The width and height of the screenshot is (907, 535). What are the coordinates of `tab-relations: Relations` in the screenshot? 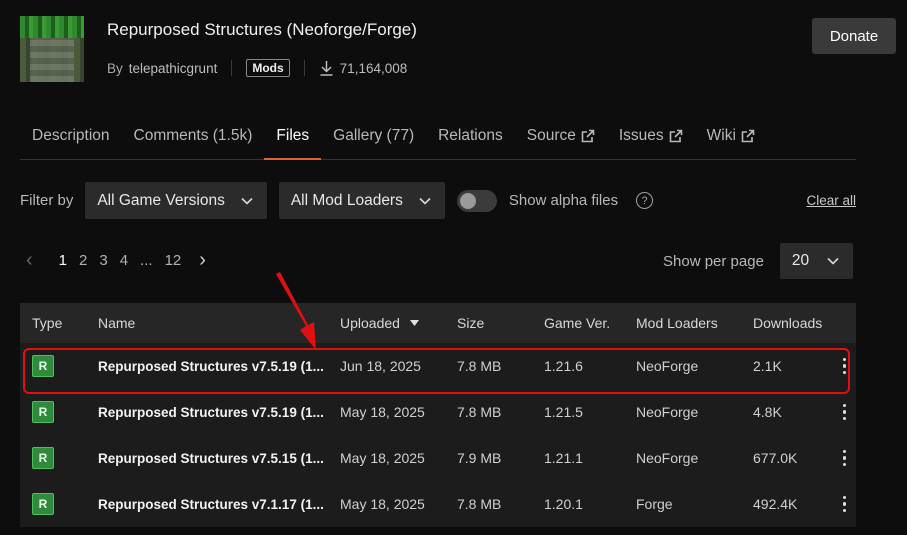 It's located at (470, 139).